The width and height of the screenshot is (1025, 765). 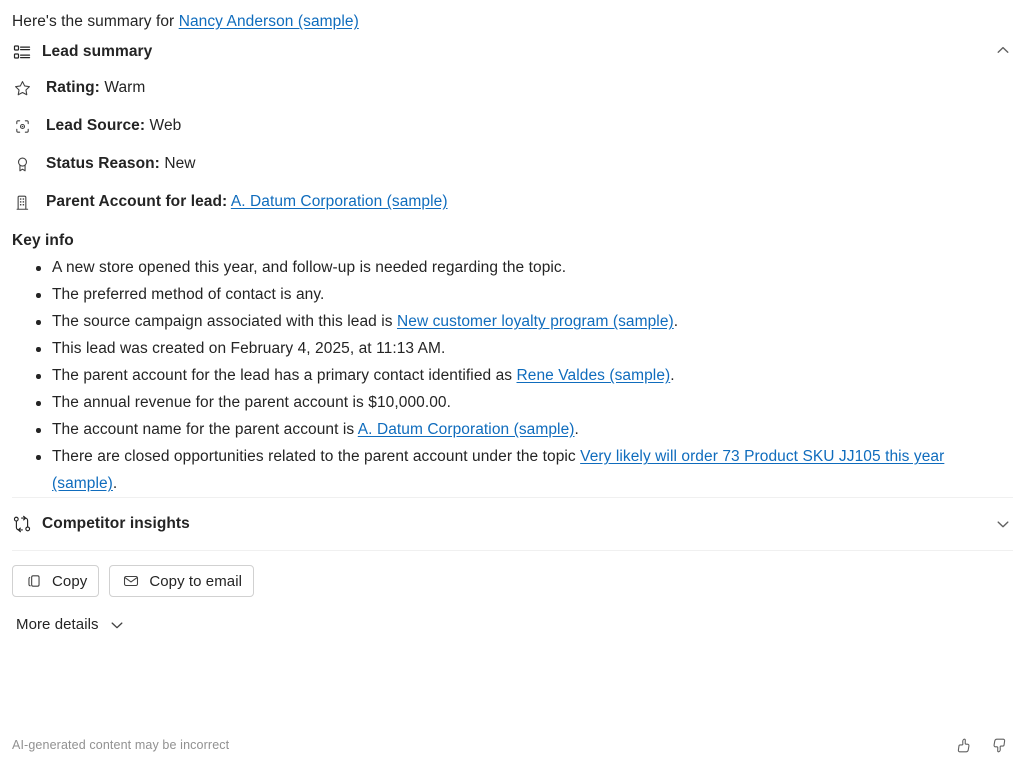 I want to click on copy-to-email-button: Copy to email, so click(x=182, y=581).